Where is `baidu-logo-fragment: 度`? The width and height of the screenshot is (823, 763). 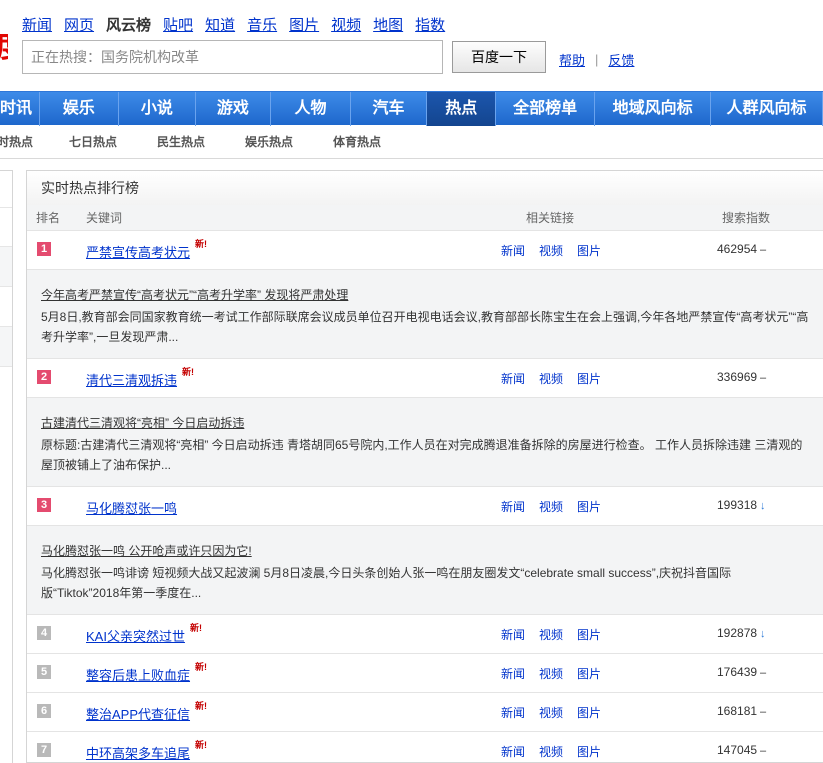 baidu-logo-fragment: 度 is located at coordinates (4, 48).